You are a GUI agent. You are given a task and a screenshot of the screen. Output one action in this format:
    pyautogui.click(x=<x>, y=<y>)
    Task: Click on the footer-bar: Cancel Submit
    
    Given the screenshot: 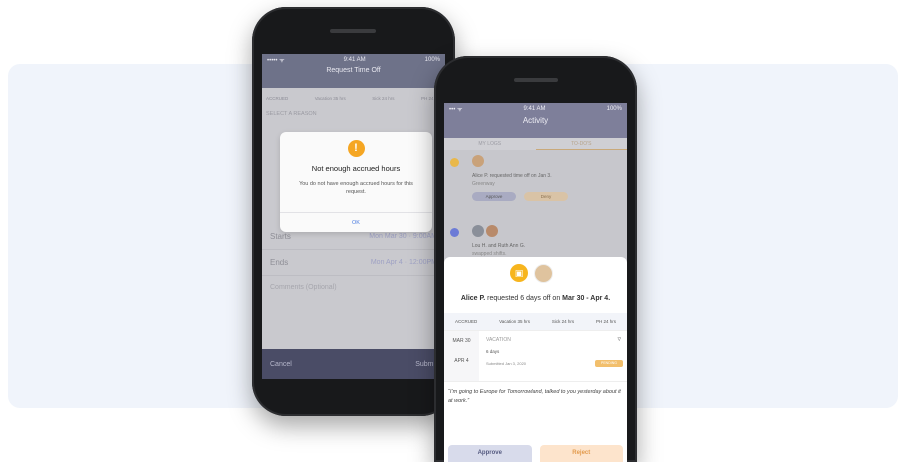 What is the action you would take?
    pyautogui.click(x=353, y=364)
    